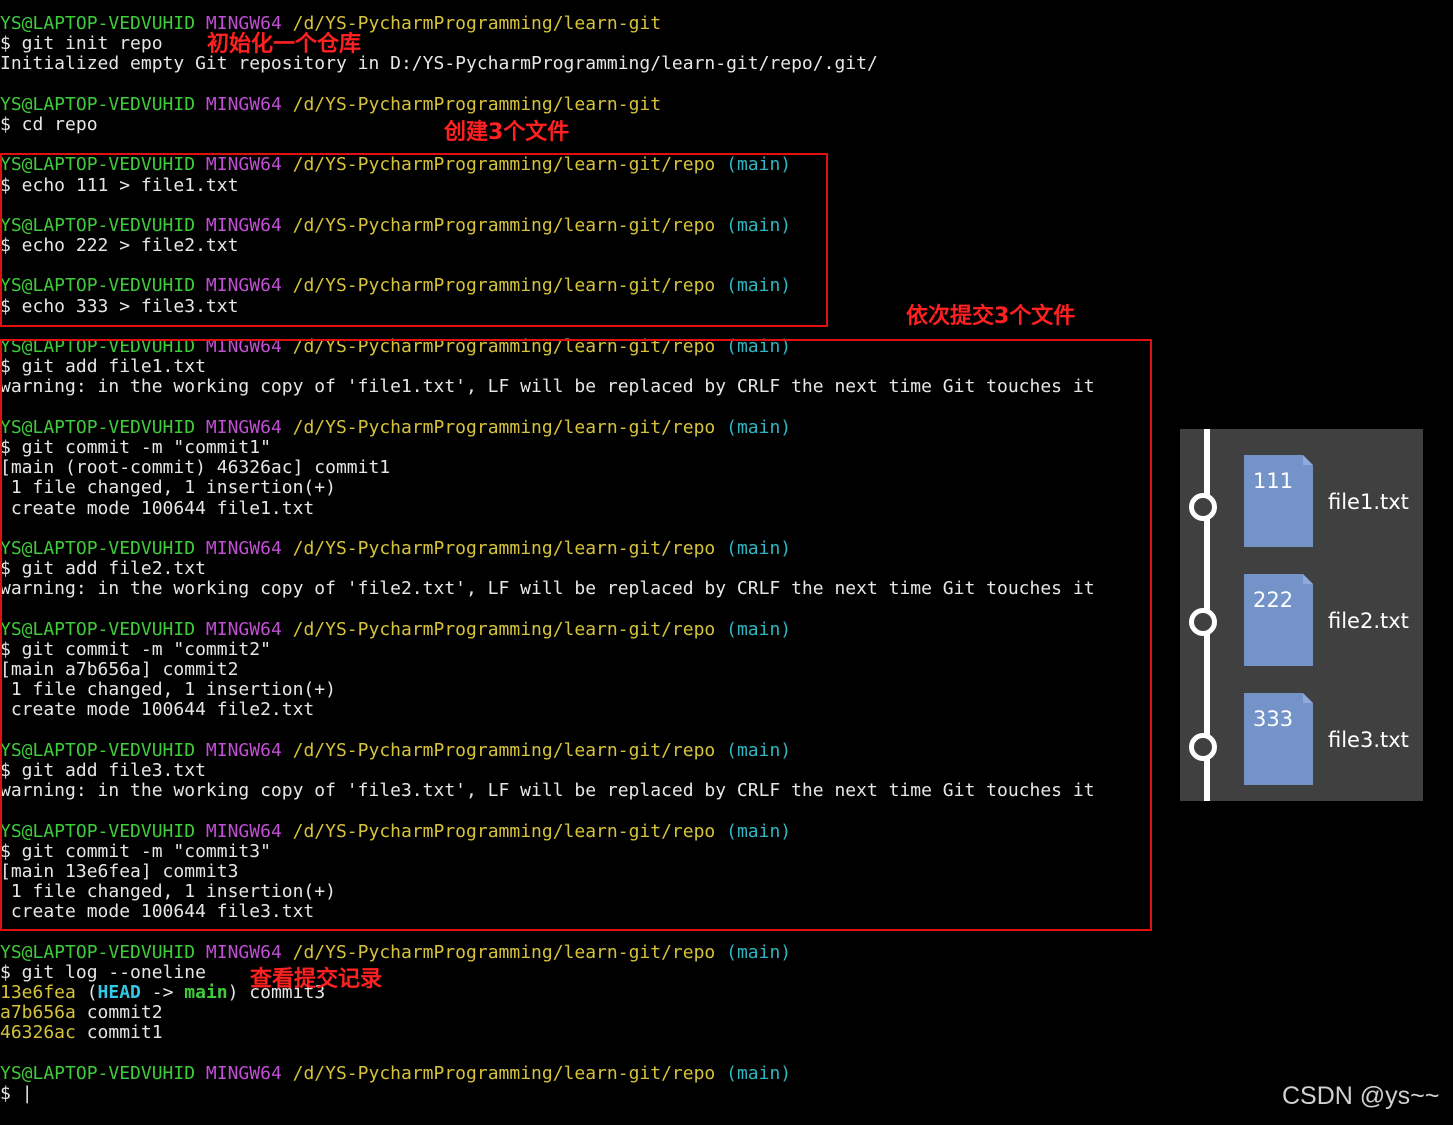  Describe the element at coordinates (119, 1013) in the screenshot. I see `terminal-text: commit2` at that location.